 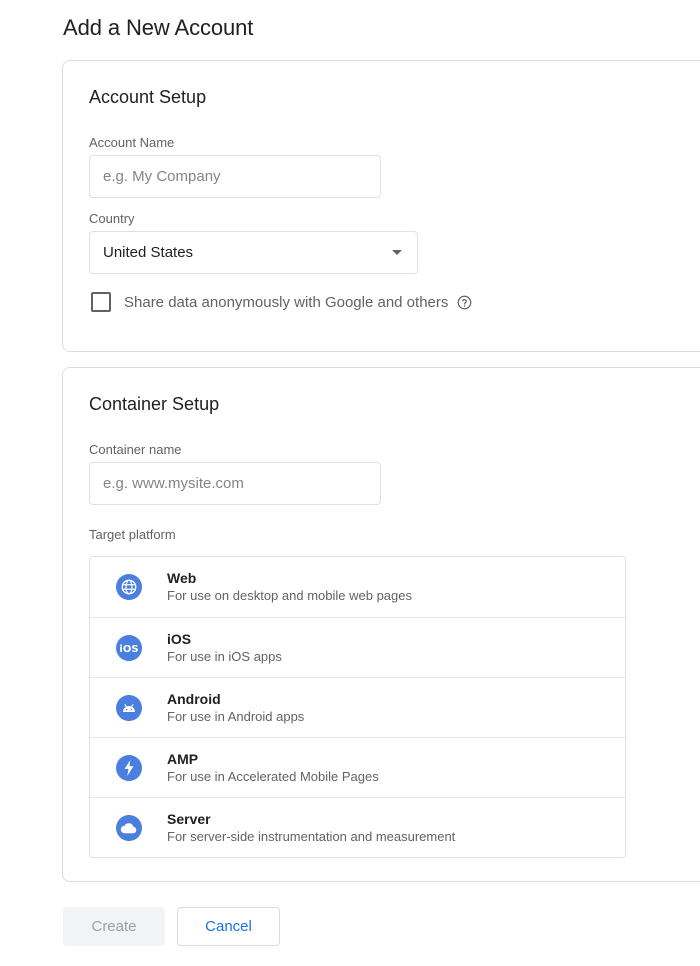 What do you see at coordinates (224, 656) in the screenshot?
I see `platform-description: For use in iOS apps` at bounding box center [224, 656].